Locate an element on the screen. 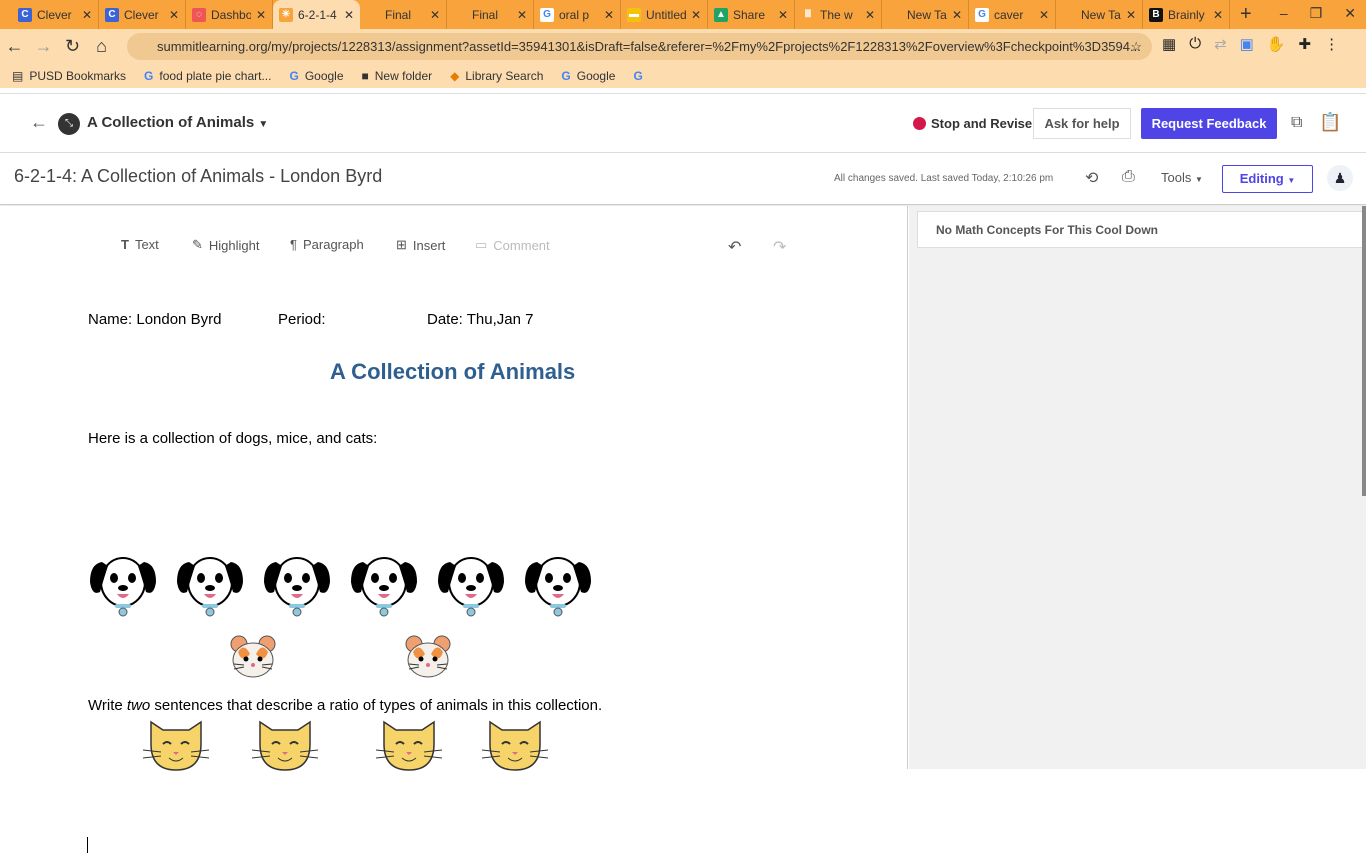 This screenshot has height=853, width=1366. request-feedback-button: Request Feedback is located at coordinates (1209, 123).